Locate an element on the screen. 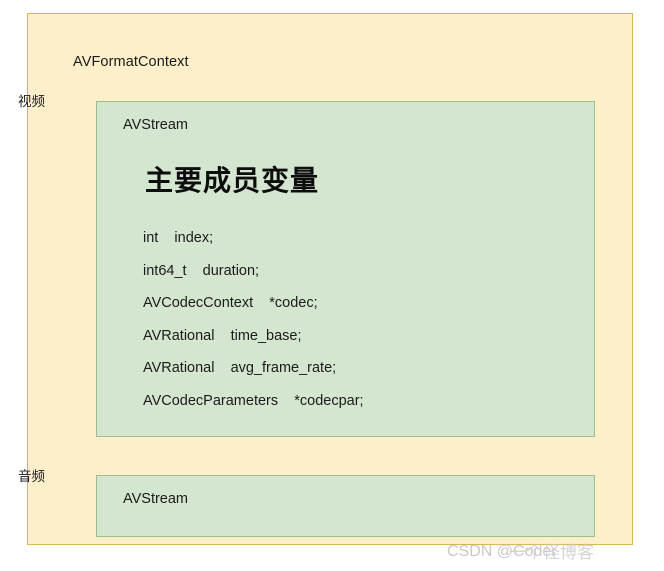  side-label-video: 视频 is located at coordinates (31, 101).